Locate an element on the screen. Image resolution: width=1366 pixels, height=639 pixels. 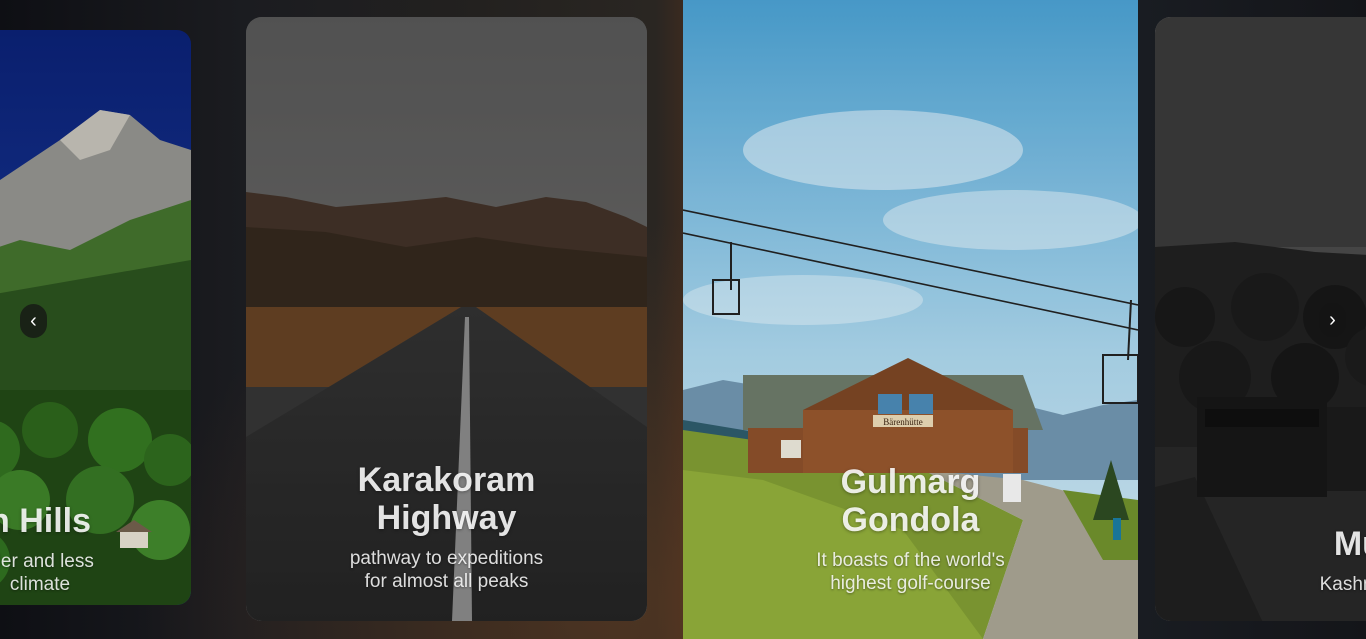
slide-title: Mur is located at coordinates (1349, 544).